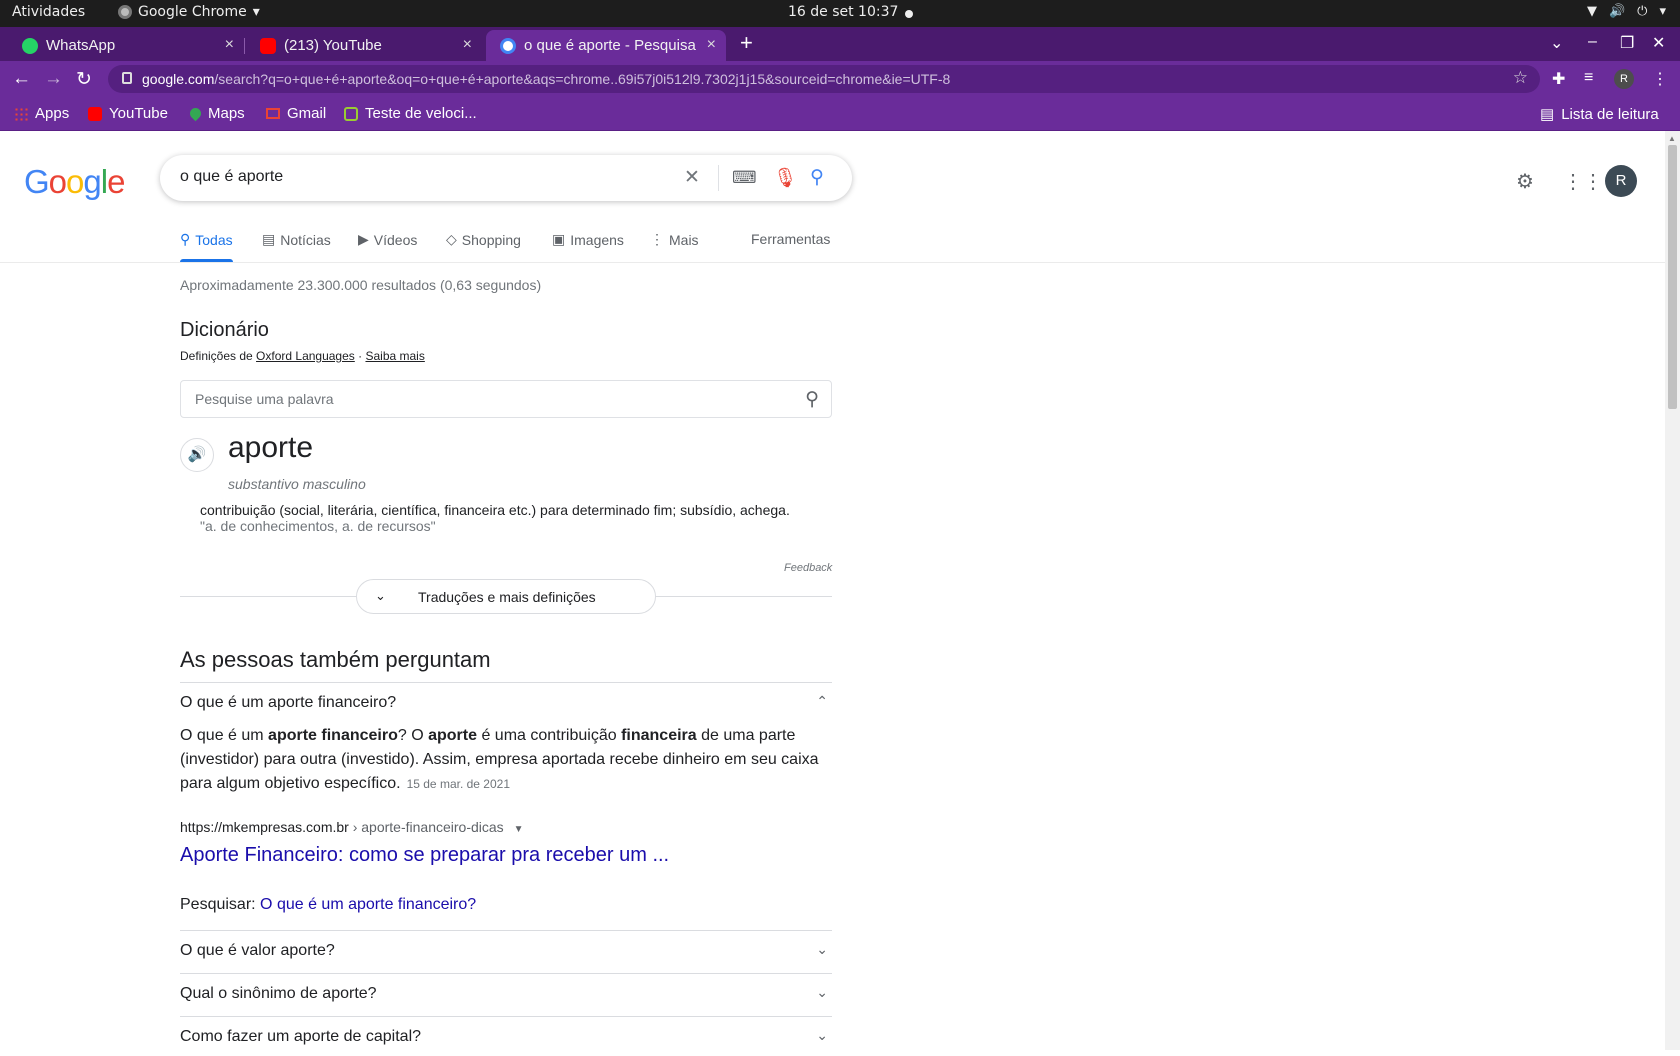  I want to click on tab-label: Vídeos, so click(395, 239).